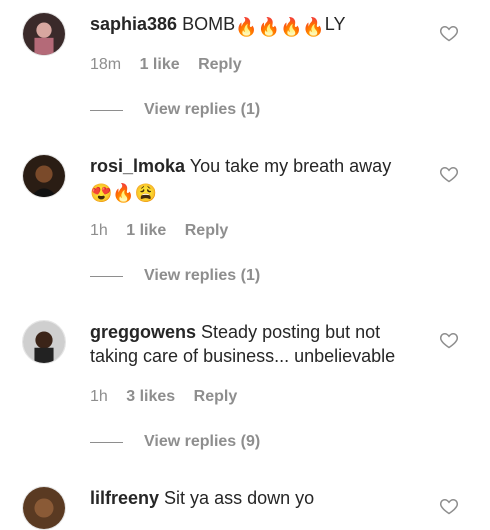  What do you see at coordinates (209, 24) in the screenshot?
I see `comment-body: BOMB` at bounding box center [209, 24].